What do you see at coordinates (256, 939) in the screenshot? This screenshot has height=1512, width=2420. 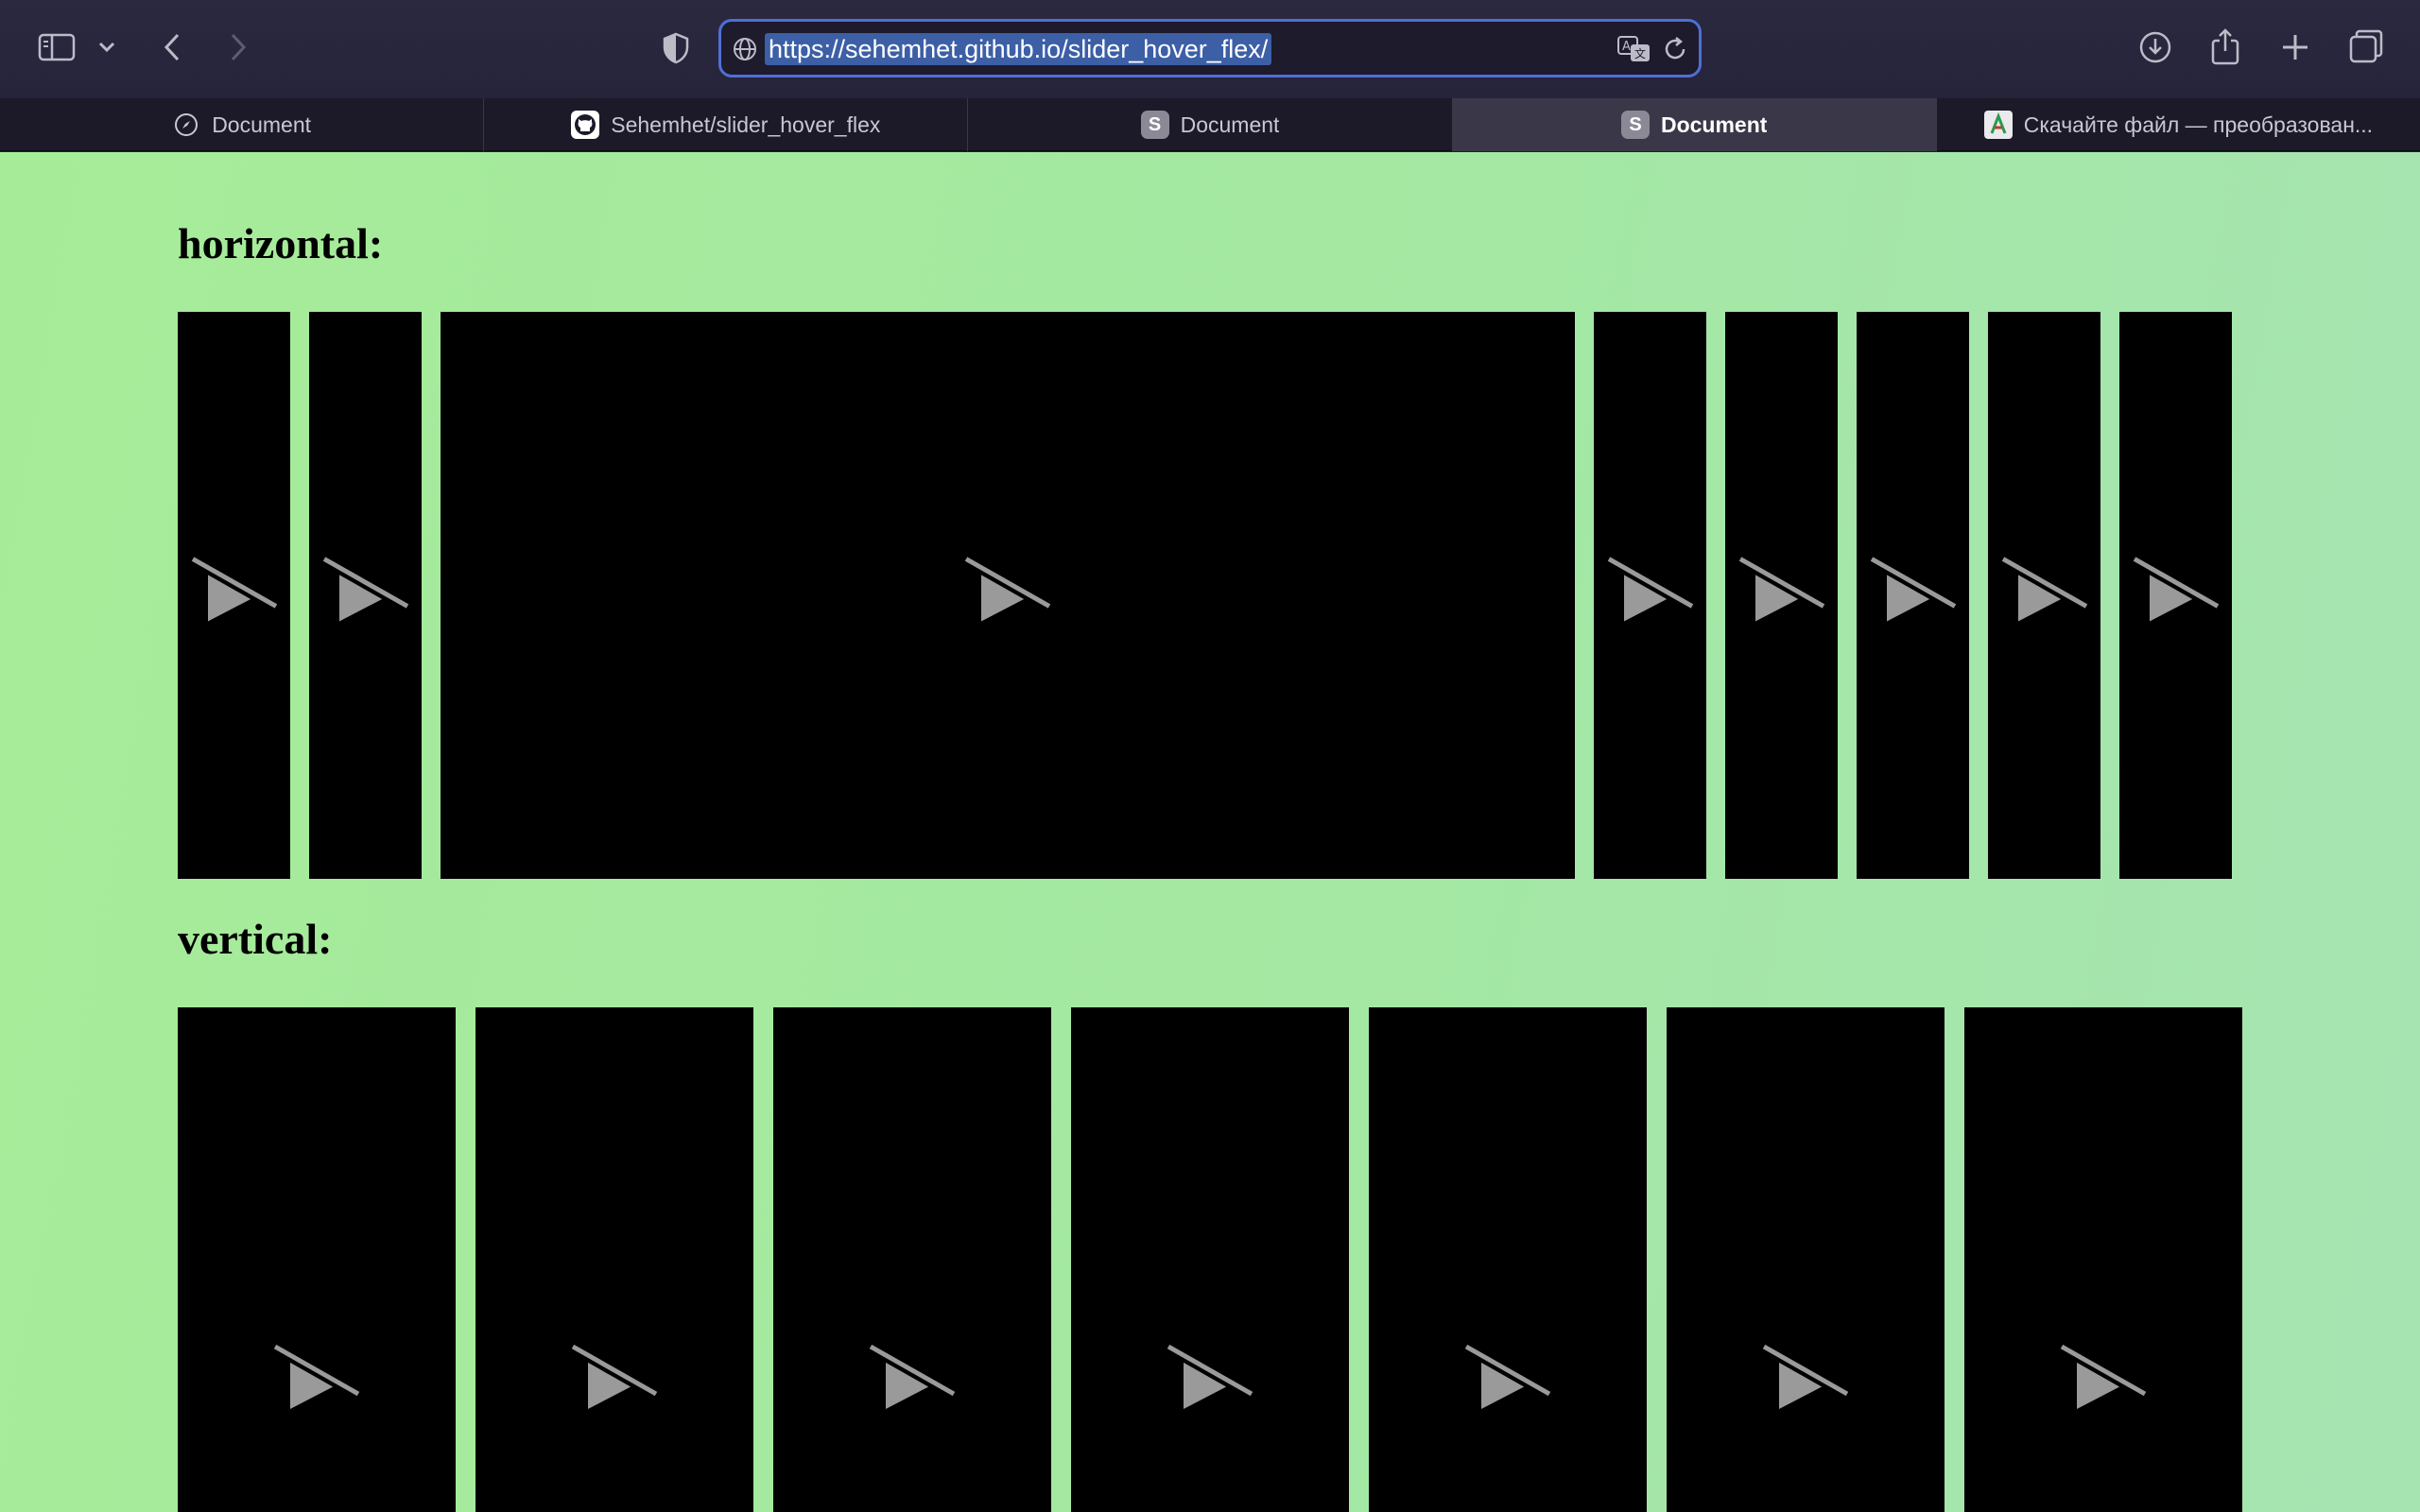 I see `vertical-heading: vertical:` at bounding box center [256, 939].